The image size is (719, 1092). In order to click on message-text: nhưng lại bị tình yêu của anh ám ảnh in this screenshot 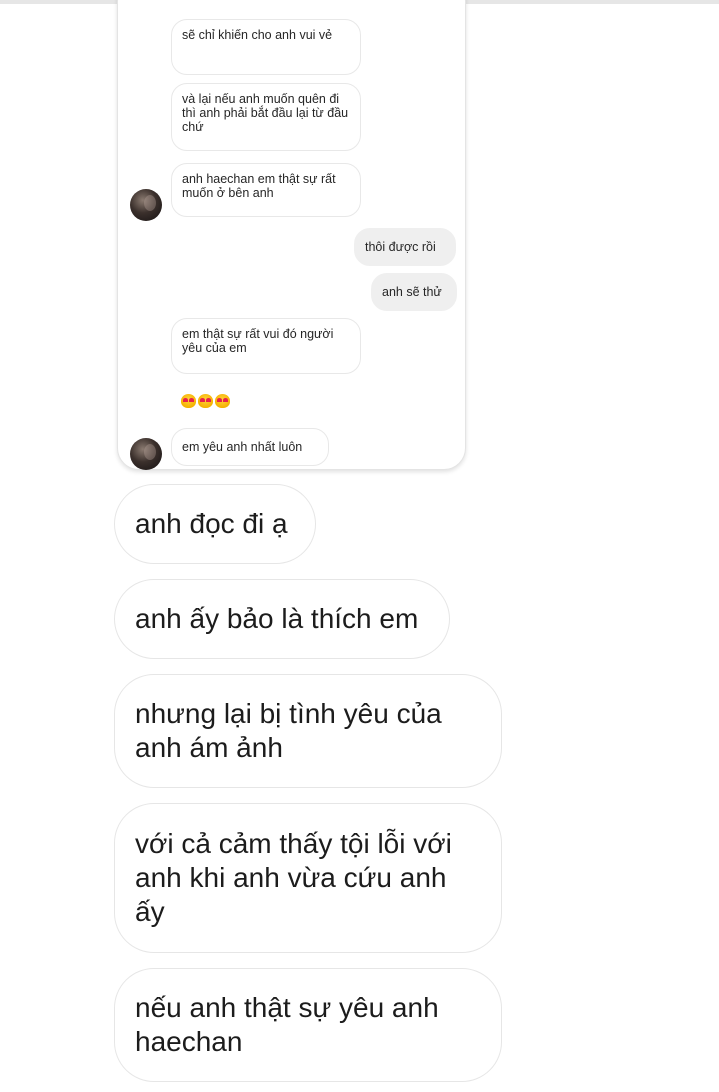, I will do `click(288, 730)`.